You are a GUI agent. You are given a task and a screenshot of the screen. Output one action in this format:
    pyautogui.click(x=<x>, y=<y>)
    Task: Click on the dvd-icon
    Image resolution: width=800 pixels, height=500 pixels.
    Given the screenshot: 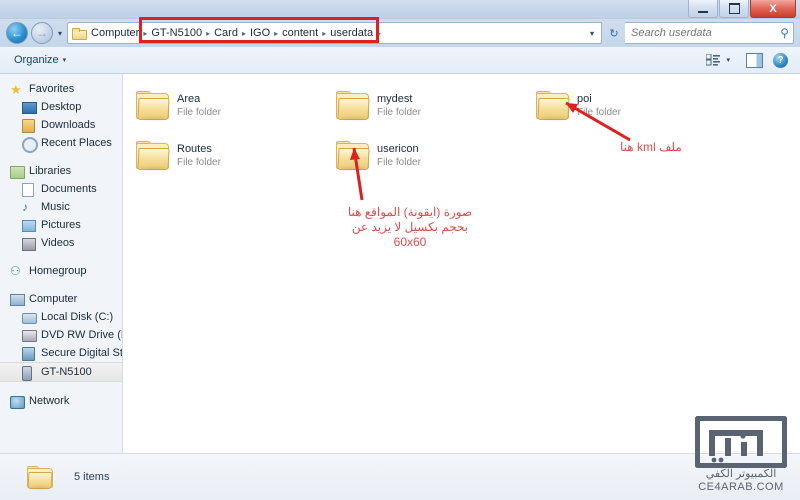 What is the action you would take?
    pyautogui.click(x=29, y=335)
    